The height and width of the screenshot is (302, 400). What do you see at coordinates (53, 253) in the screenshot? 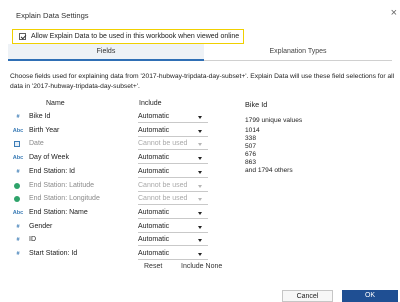
I see `field-name: Start Station: Id` at bounding box center [53, 253].